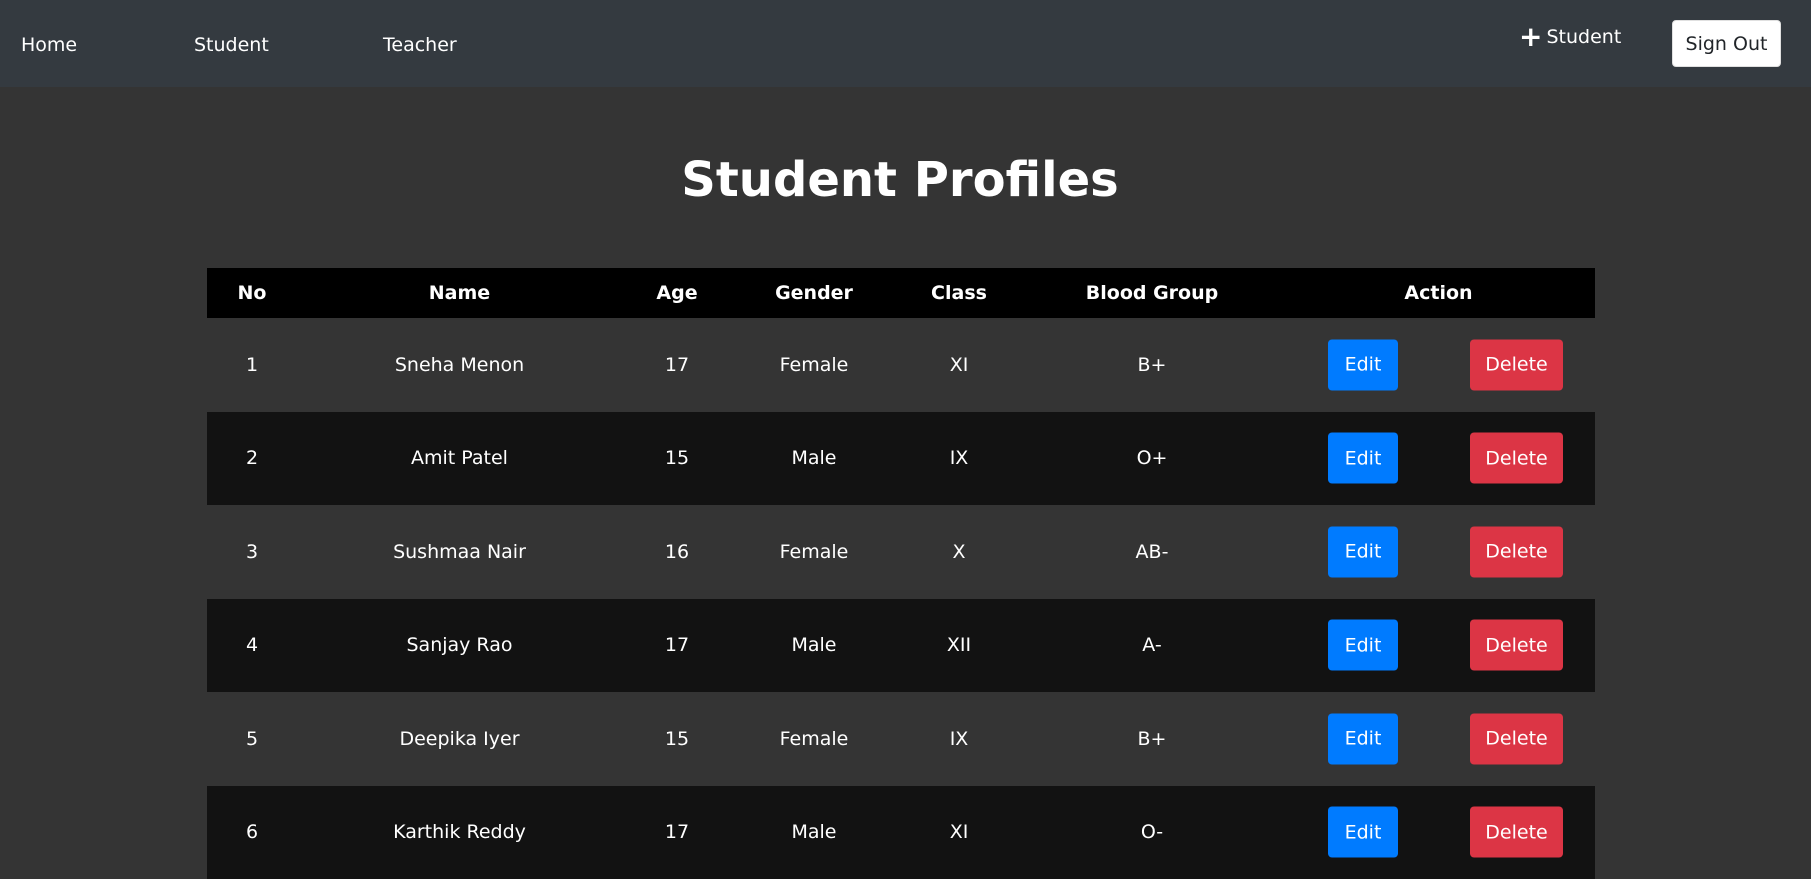 The width and height of the screenshot is (1811, 879). What do you see at coordinates (1530, 37) in the screenshot?
I see `plus-icon: +` at bounding box center [1530, 37].